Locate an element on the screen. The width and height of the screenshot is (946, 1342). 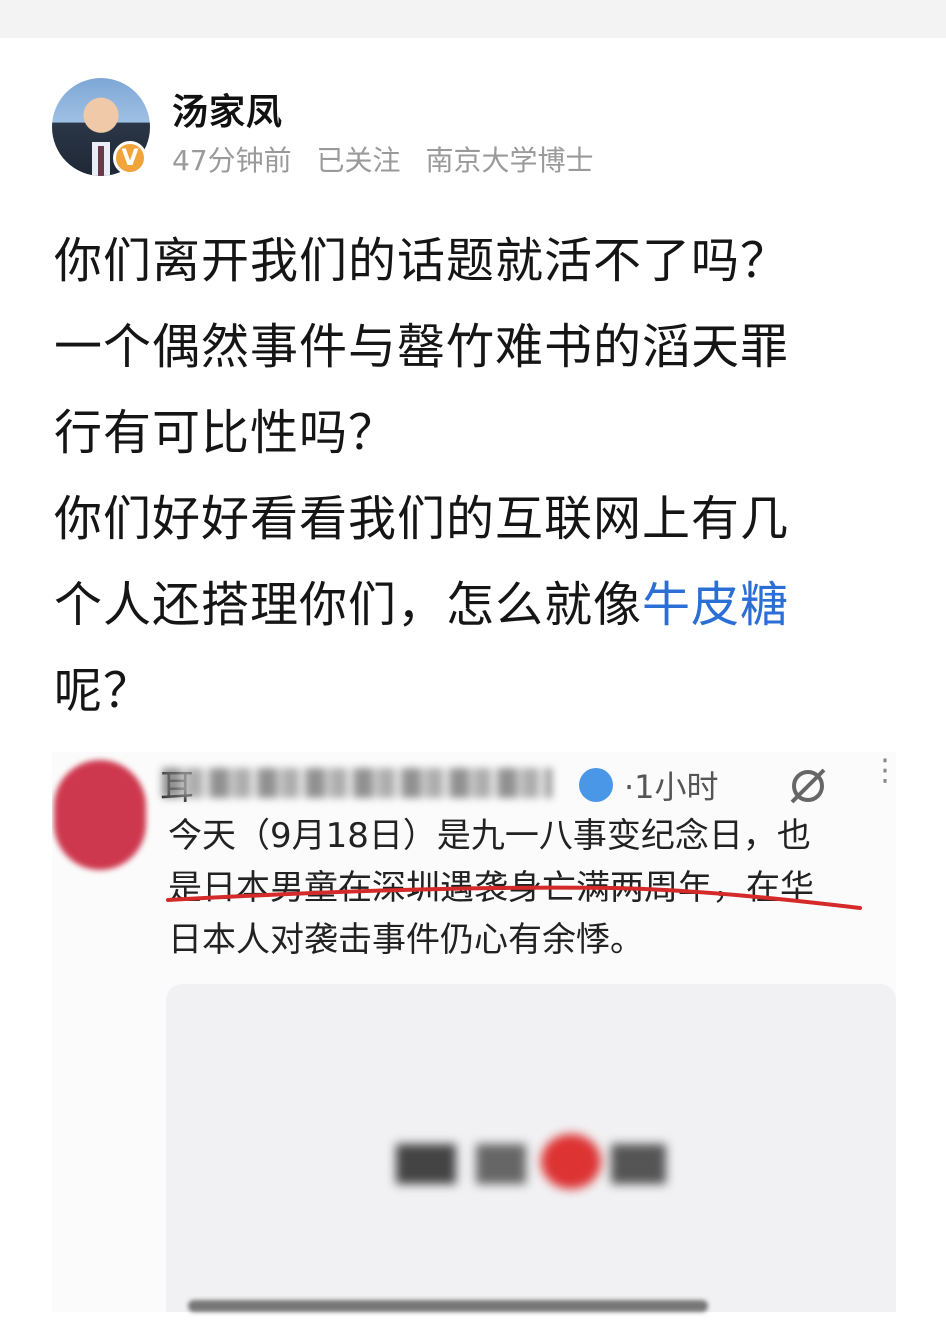
blurred-card-content is located at coordinates (531, 1164).